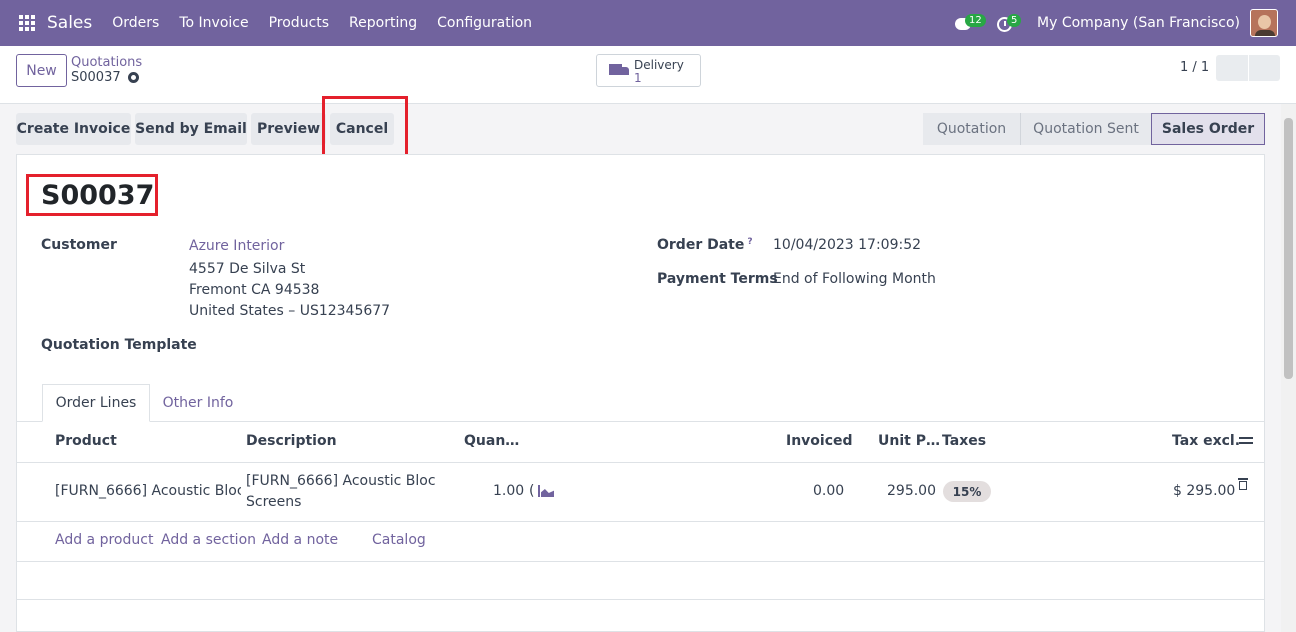 The height and width of the screenshot is (632, 1296). I want to click on activities-button: 5, so click(1008, 23).